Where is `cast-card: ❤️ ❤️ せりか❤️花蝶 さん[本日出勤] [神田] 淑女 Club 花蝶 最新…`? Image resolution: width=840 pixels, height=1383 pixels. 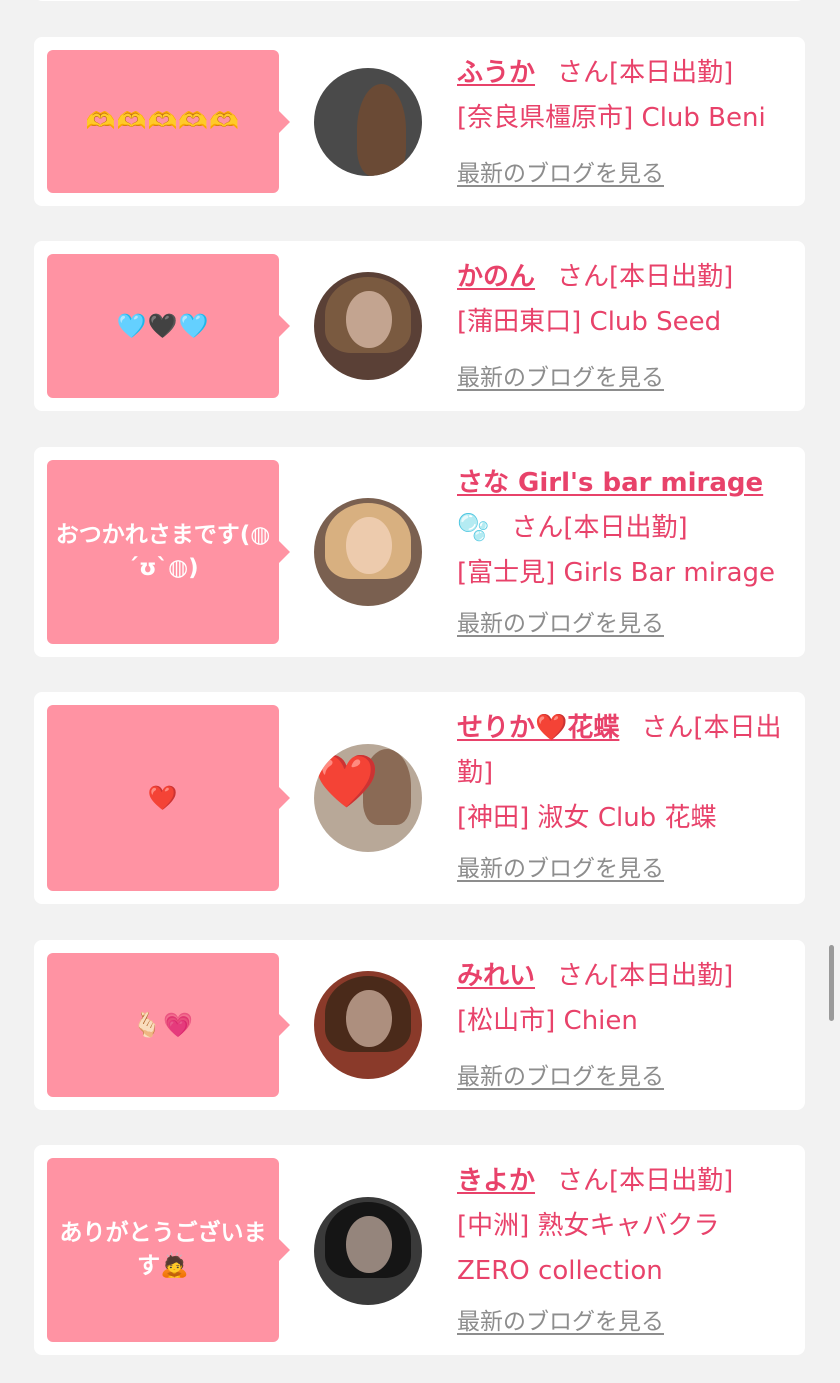 cast-card: ❤️ ❤️ せりか❤️花蝶 さん[本日出勤] [神田] 淑女 Club 花蝶 最新… is located at coordinates (419, 798).